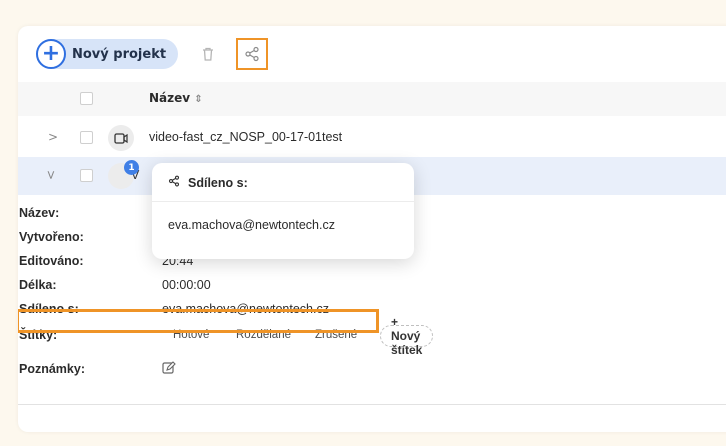 This screenshot has width=726, height=446. What do you see at coordinates (218, 182) in the screenshot?
I see `popup-title: Sdíleno s:` at bounding box center [218, 182].